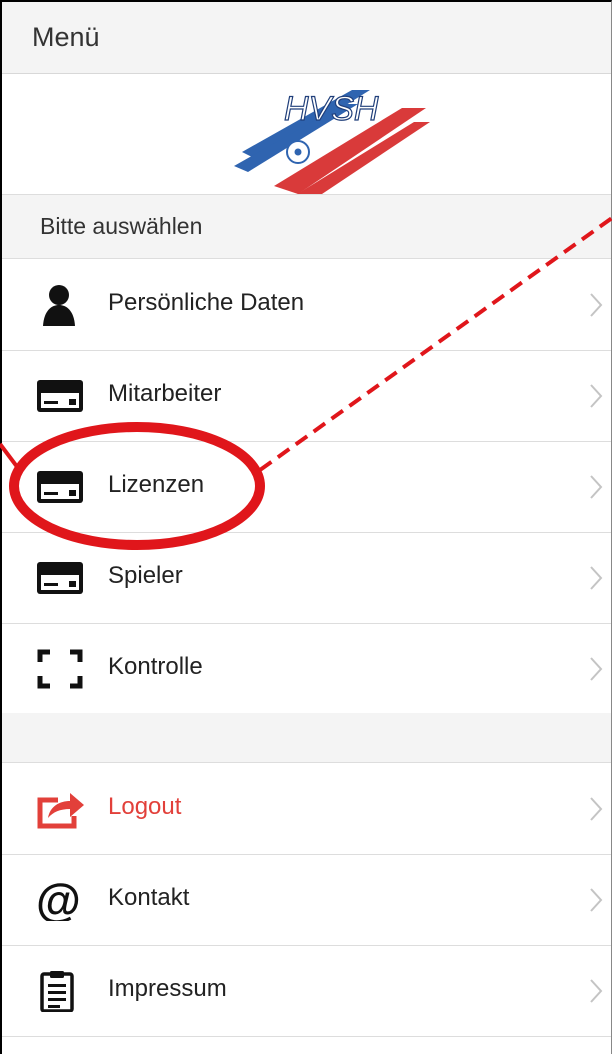  I want to click on menu-item-mitarbeiter: Mitarbeiter, so click(306, 396).